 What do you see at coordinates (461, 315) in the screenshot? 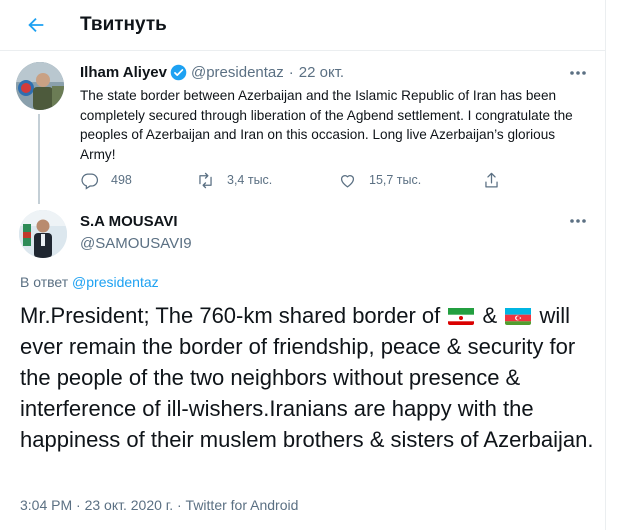
I see `flag-iran-icon` at bounding box center [461, 315].